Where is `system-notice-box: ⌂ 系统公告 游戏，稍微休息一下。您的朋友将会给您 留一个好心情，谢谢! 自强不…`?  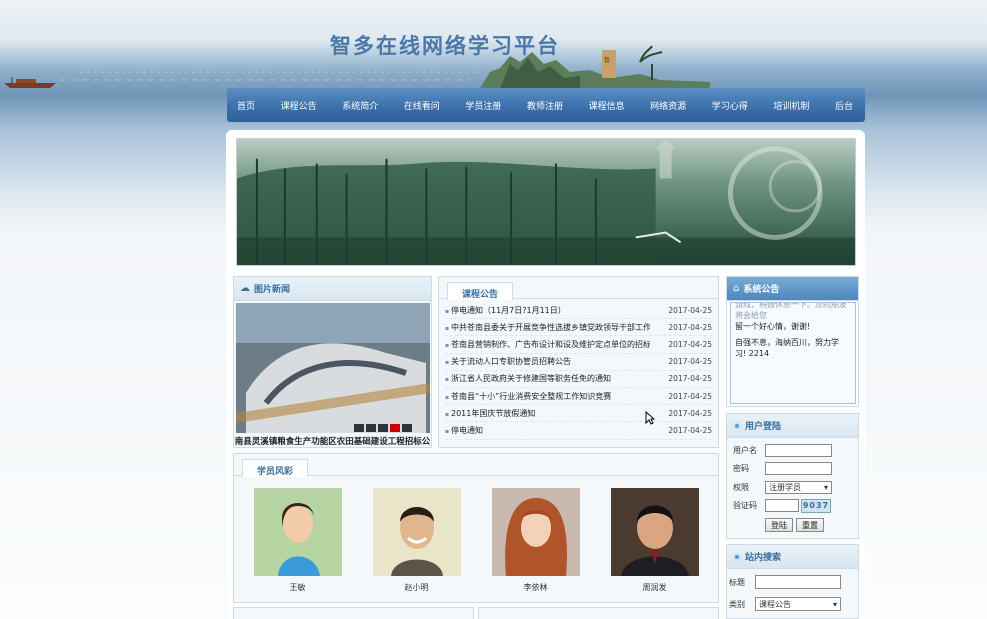
system-notice-box: ⌂ 系统公告 游戏，稍微休息一下。您的朋友将会给您 留一个好心情，谢谢! 自强不… is located at coordinates (792, 341).